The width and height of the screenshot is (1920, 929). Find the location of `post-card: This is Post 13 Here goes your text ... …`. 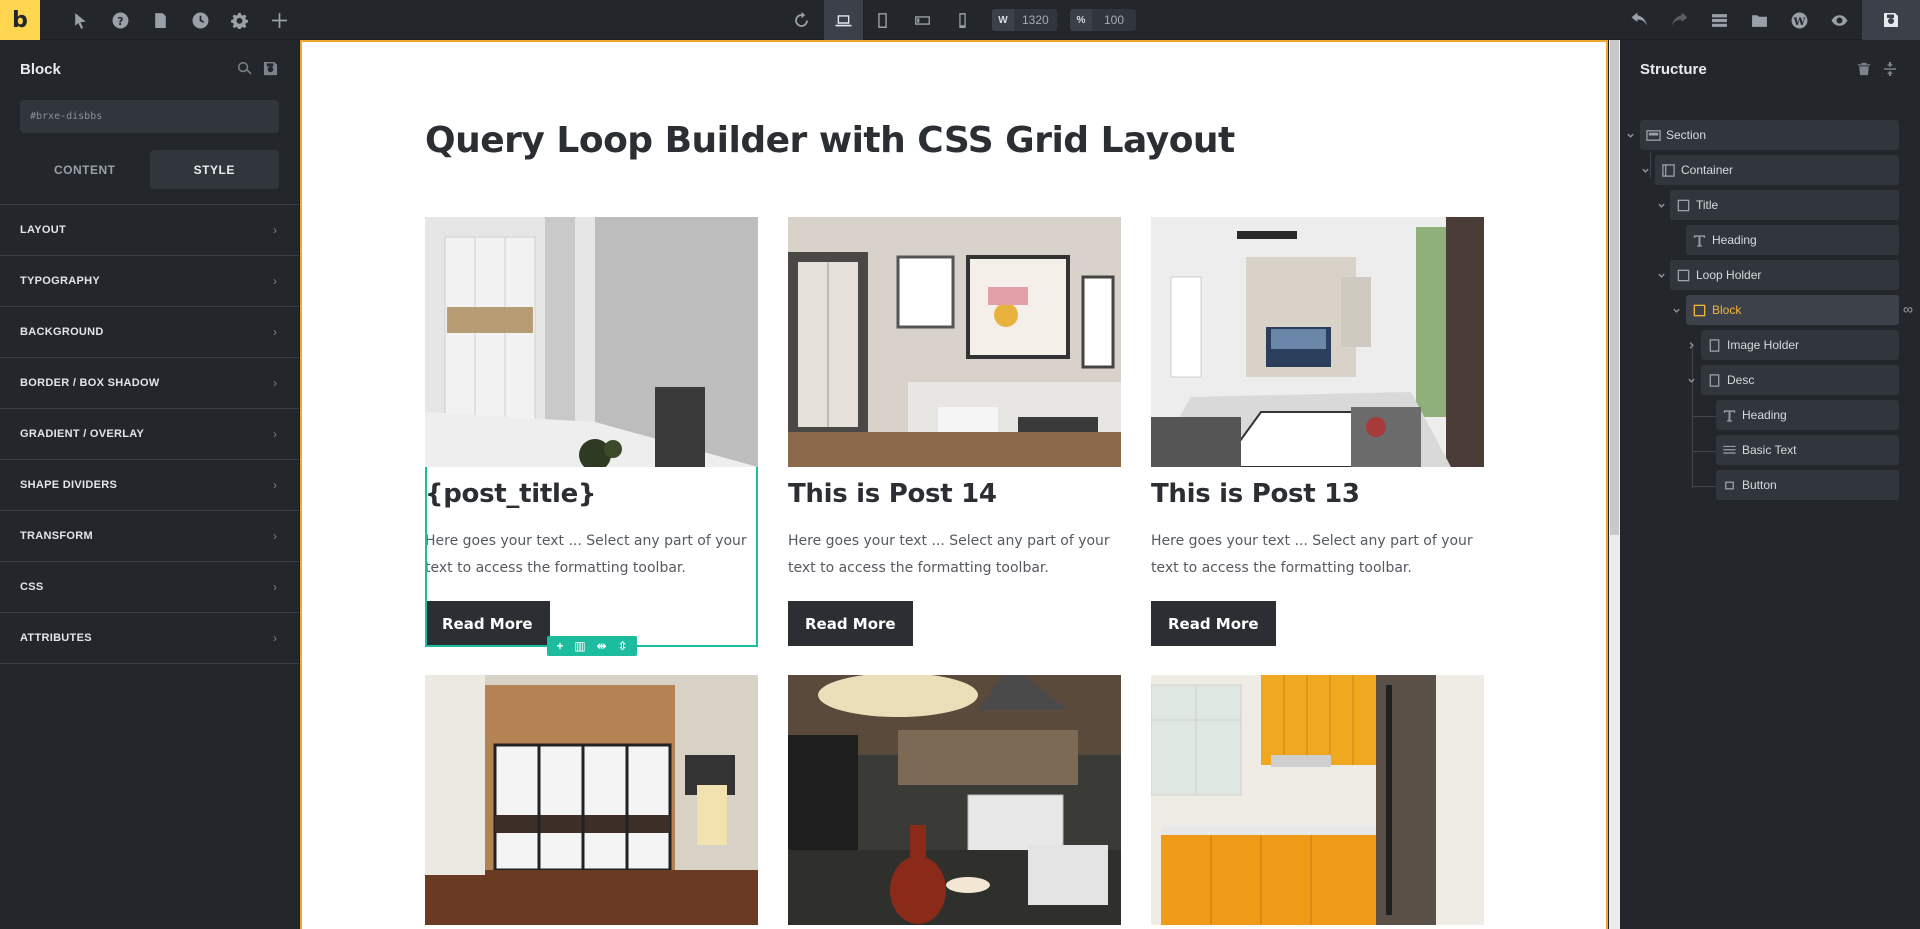

post-card: This is Post 13 Here goes your text ... … is located at coordinates (1317, 437).